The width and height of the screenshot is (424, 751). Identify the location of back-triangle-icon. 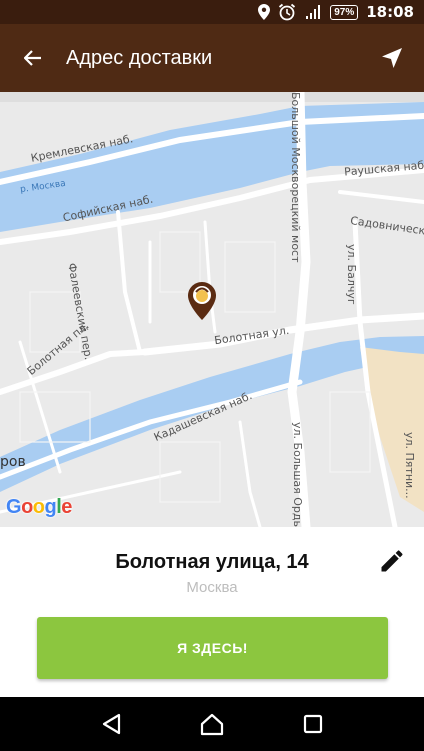
(111, 724).